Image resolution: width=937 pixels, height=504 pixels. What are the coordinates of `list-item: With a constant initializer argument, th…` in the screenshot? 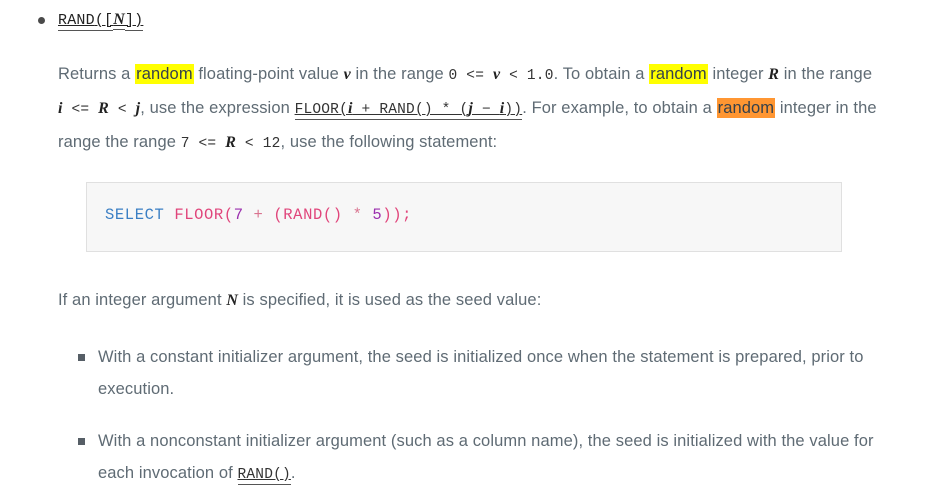 It's located at (468, 373).